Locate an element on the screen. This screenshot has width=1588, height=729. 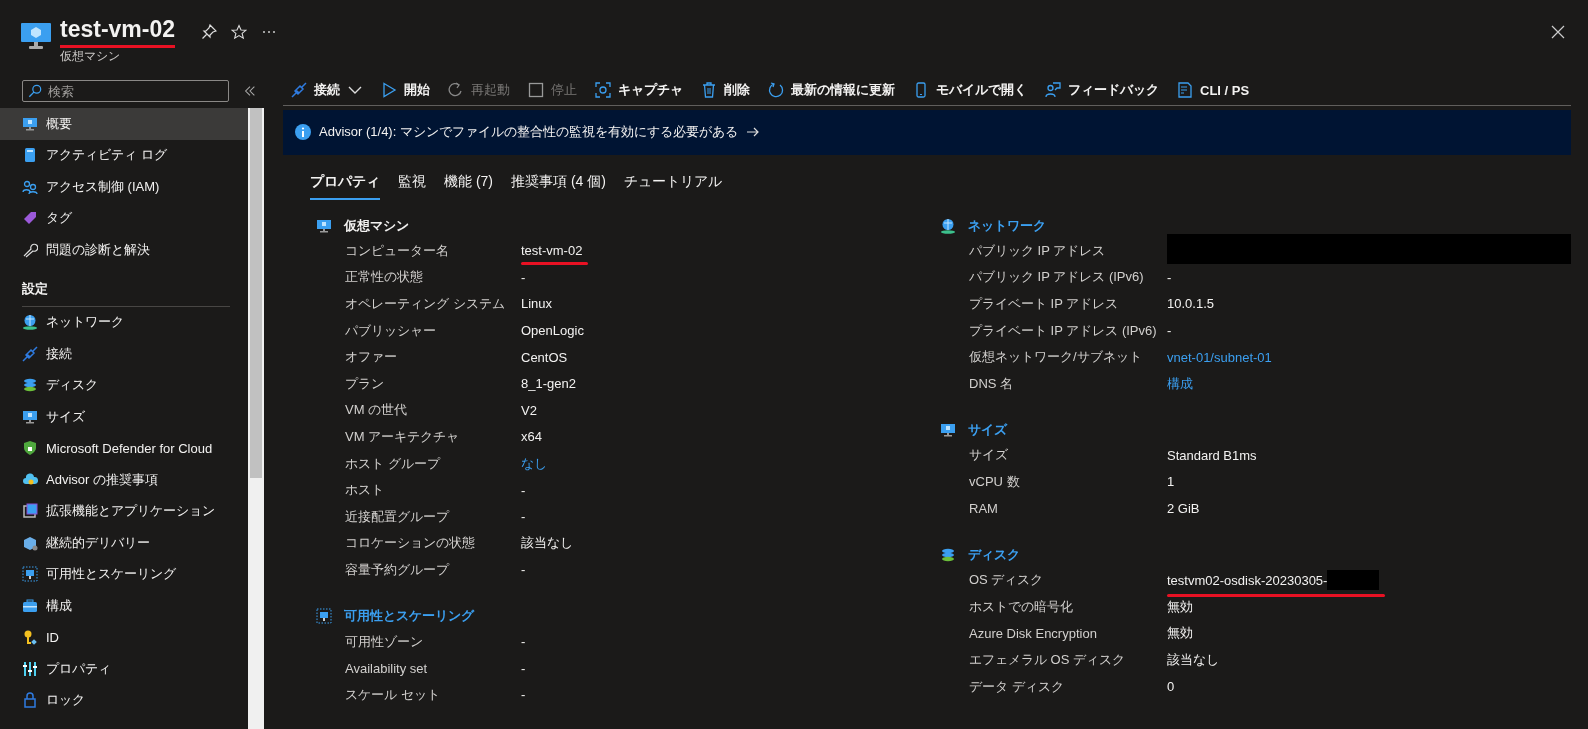
section-title: 仮想マシン is located at coordinates (376, 225).